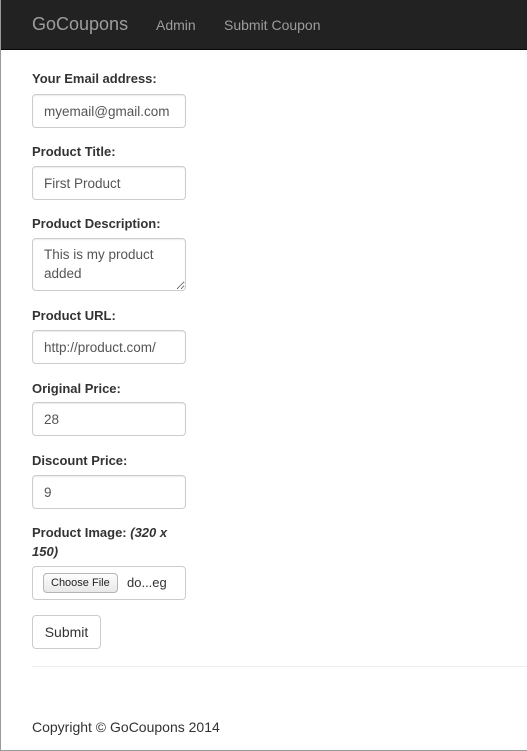 The height and width of the screenshot is (751, 527). I want to click on product-url-field, so click(109, 347).